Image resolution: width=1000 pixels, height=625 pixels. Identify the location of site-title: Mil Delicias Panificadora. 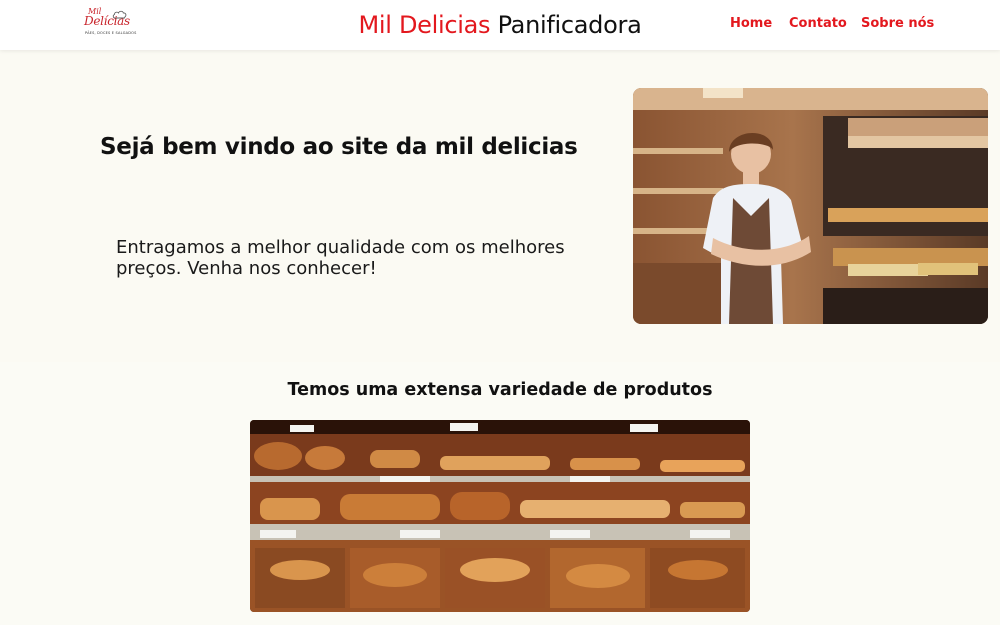
(500, 25).